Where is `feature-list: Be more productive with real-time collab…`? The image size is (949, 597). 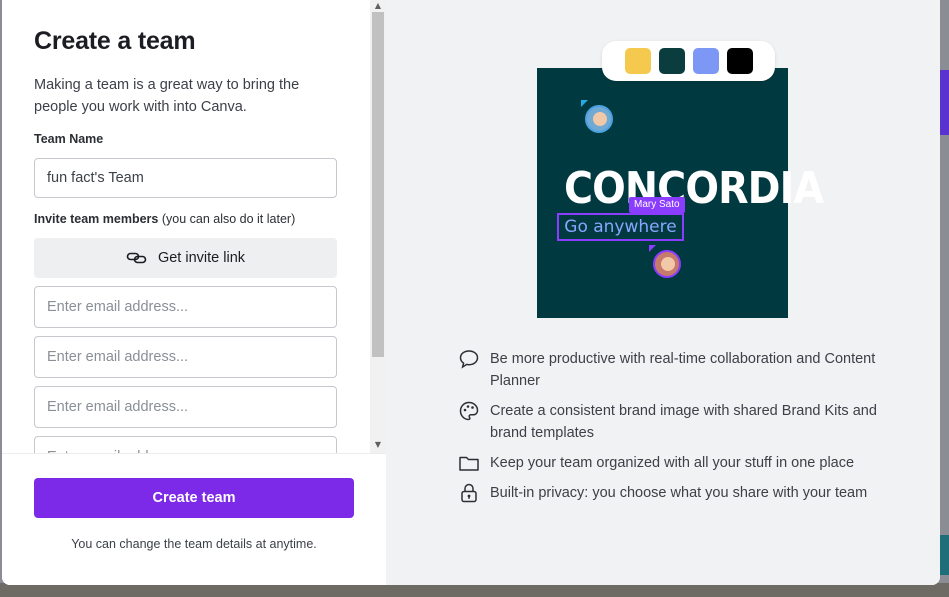
feature-list: Be more productive with real-time collab… is located at coordinates (668, 430).